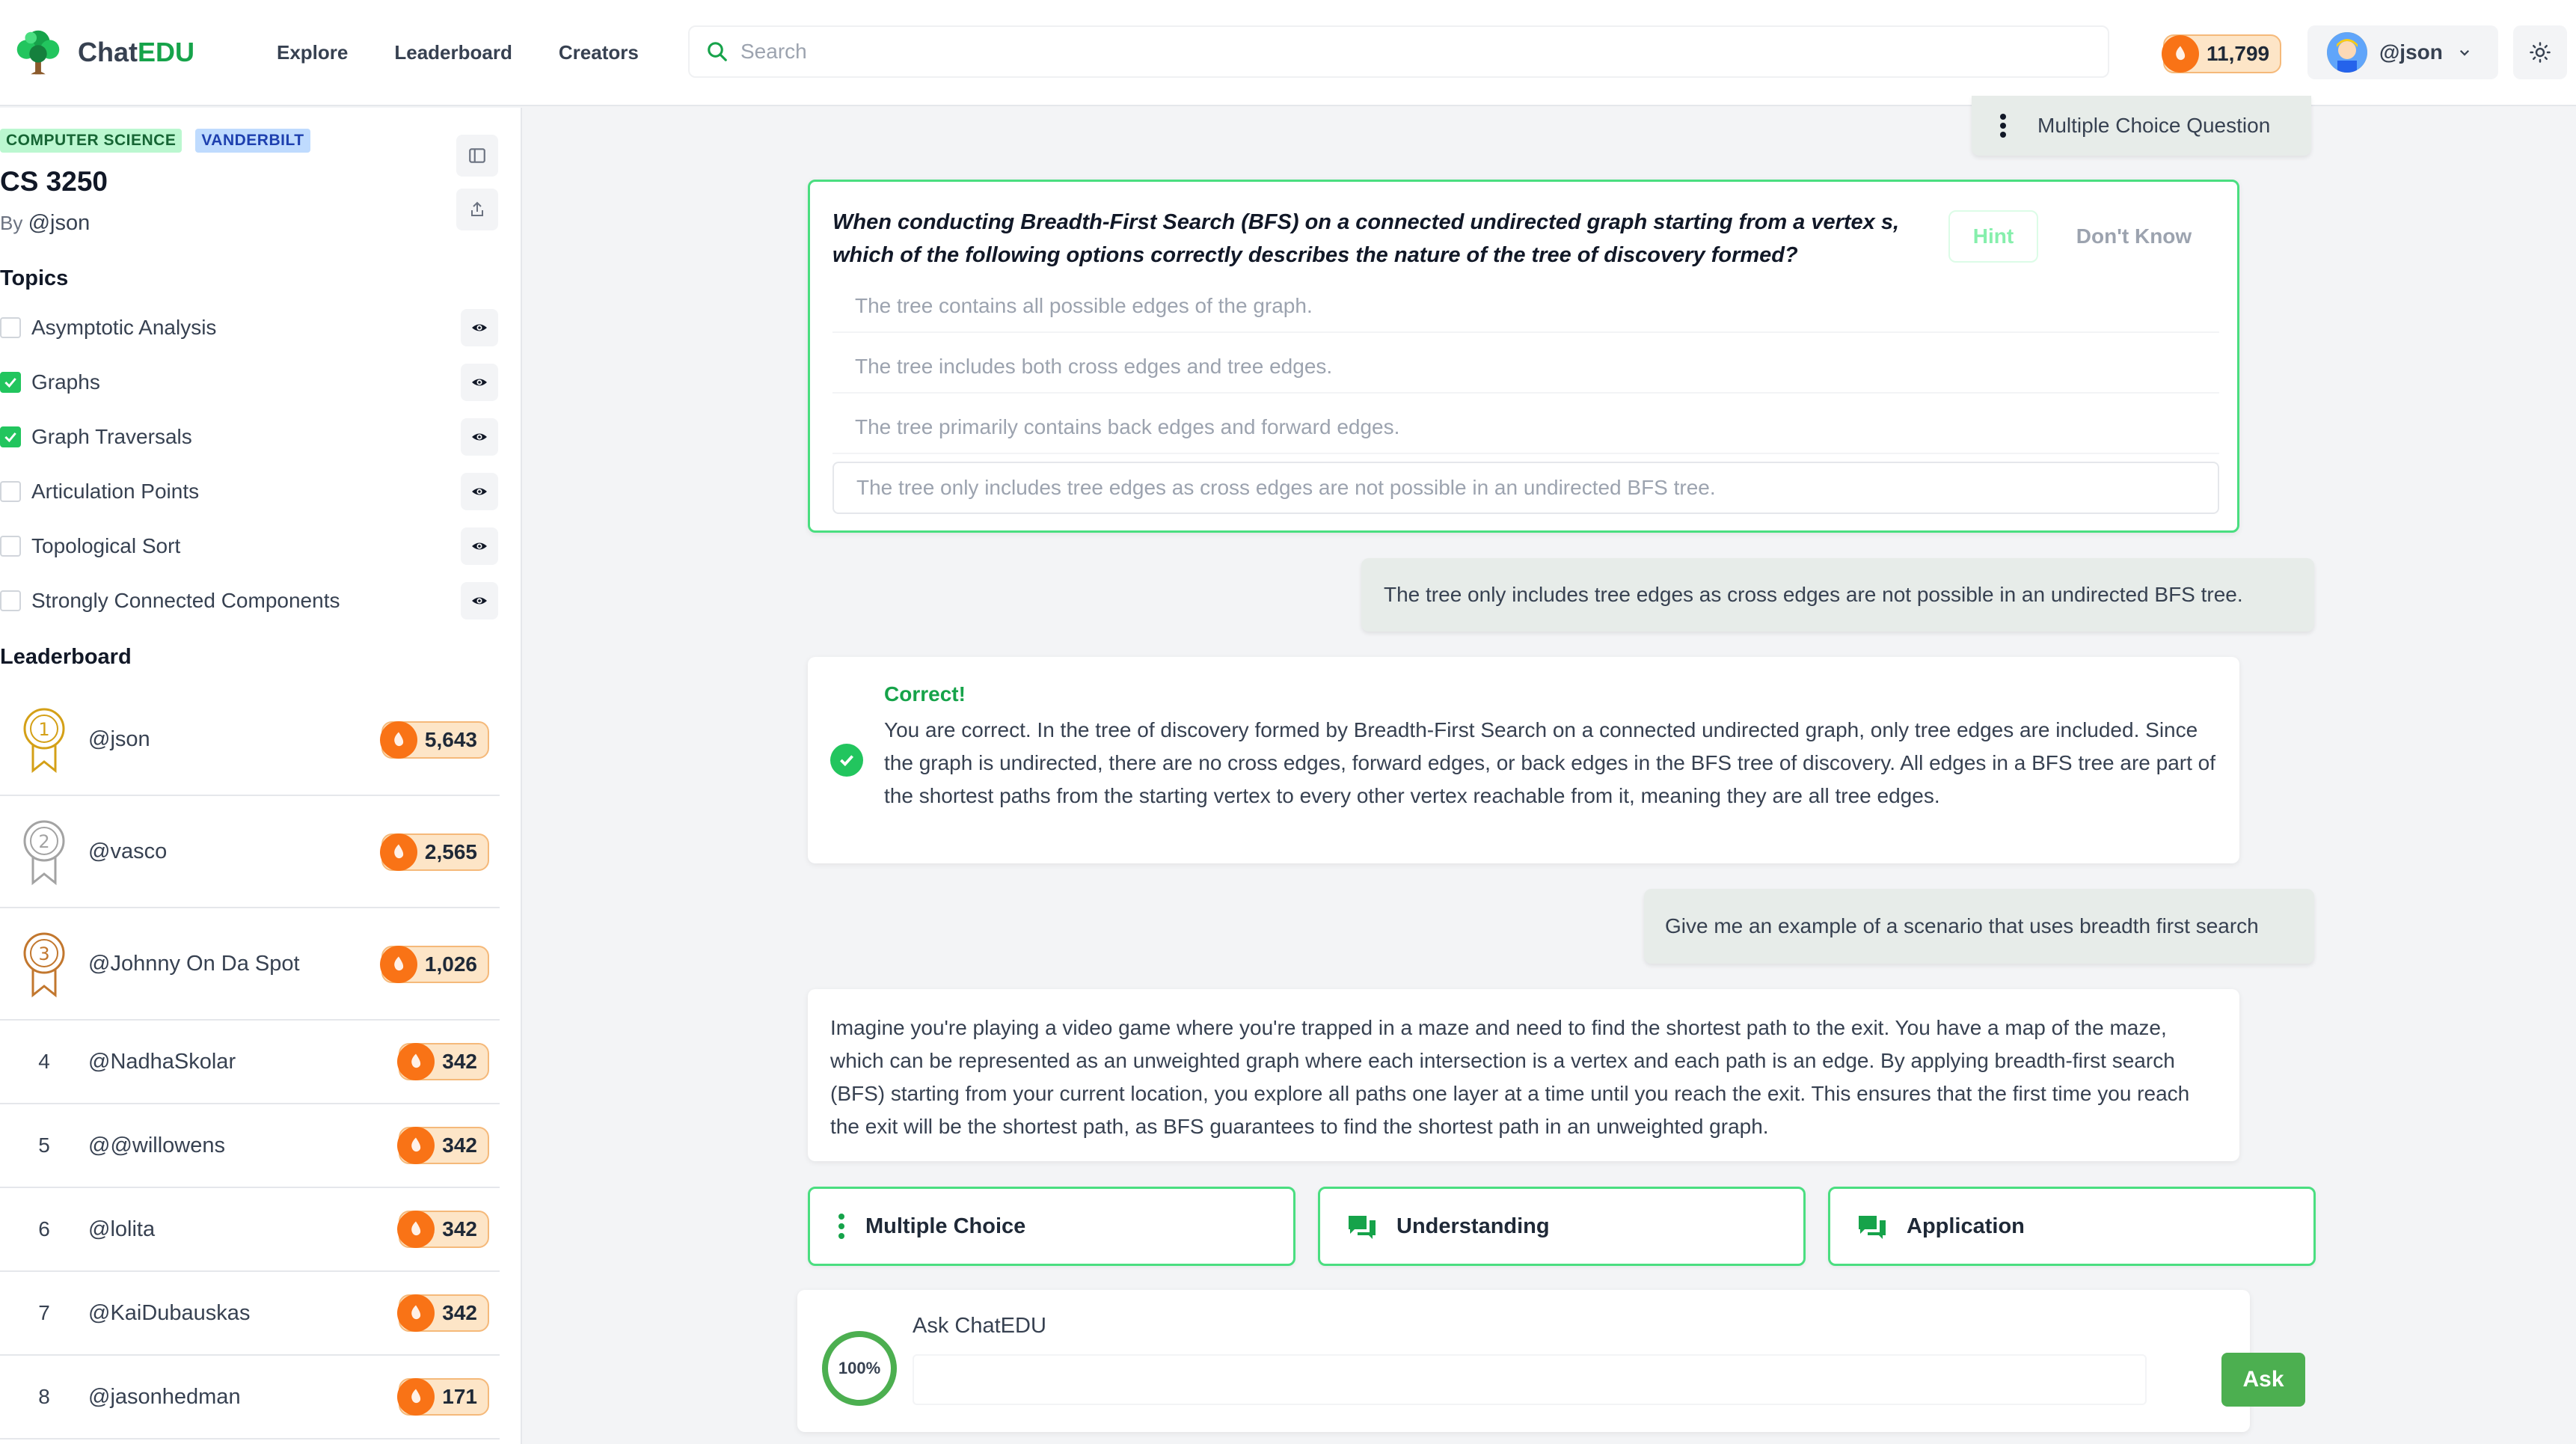 The height and width of the screenshot is (1444, 2576). I want to click on school-tag: VANDERBILT, so click(252, 141).